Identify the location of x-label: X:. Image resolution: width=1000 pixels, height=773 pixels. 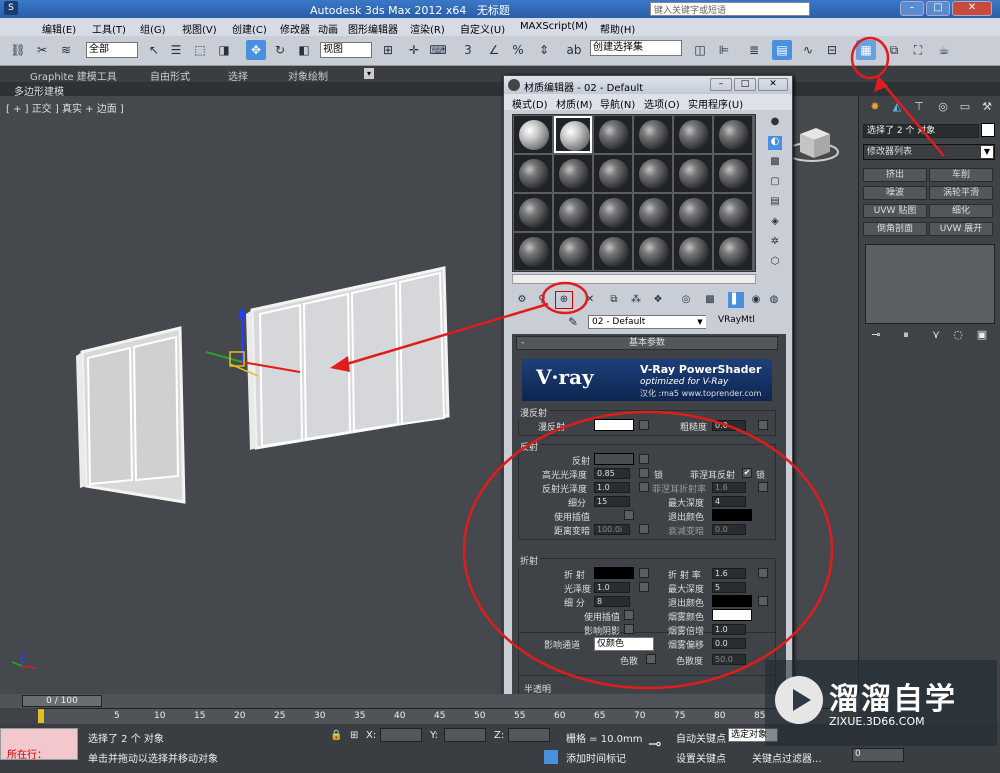
(371, 735).